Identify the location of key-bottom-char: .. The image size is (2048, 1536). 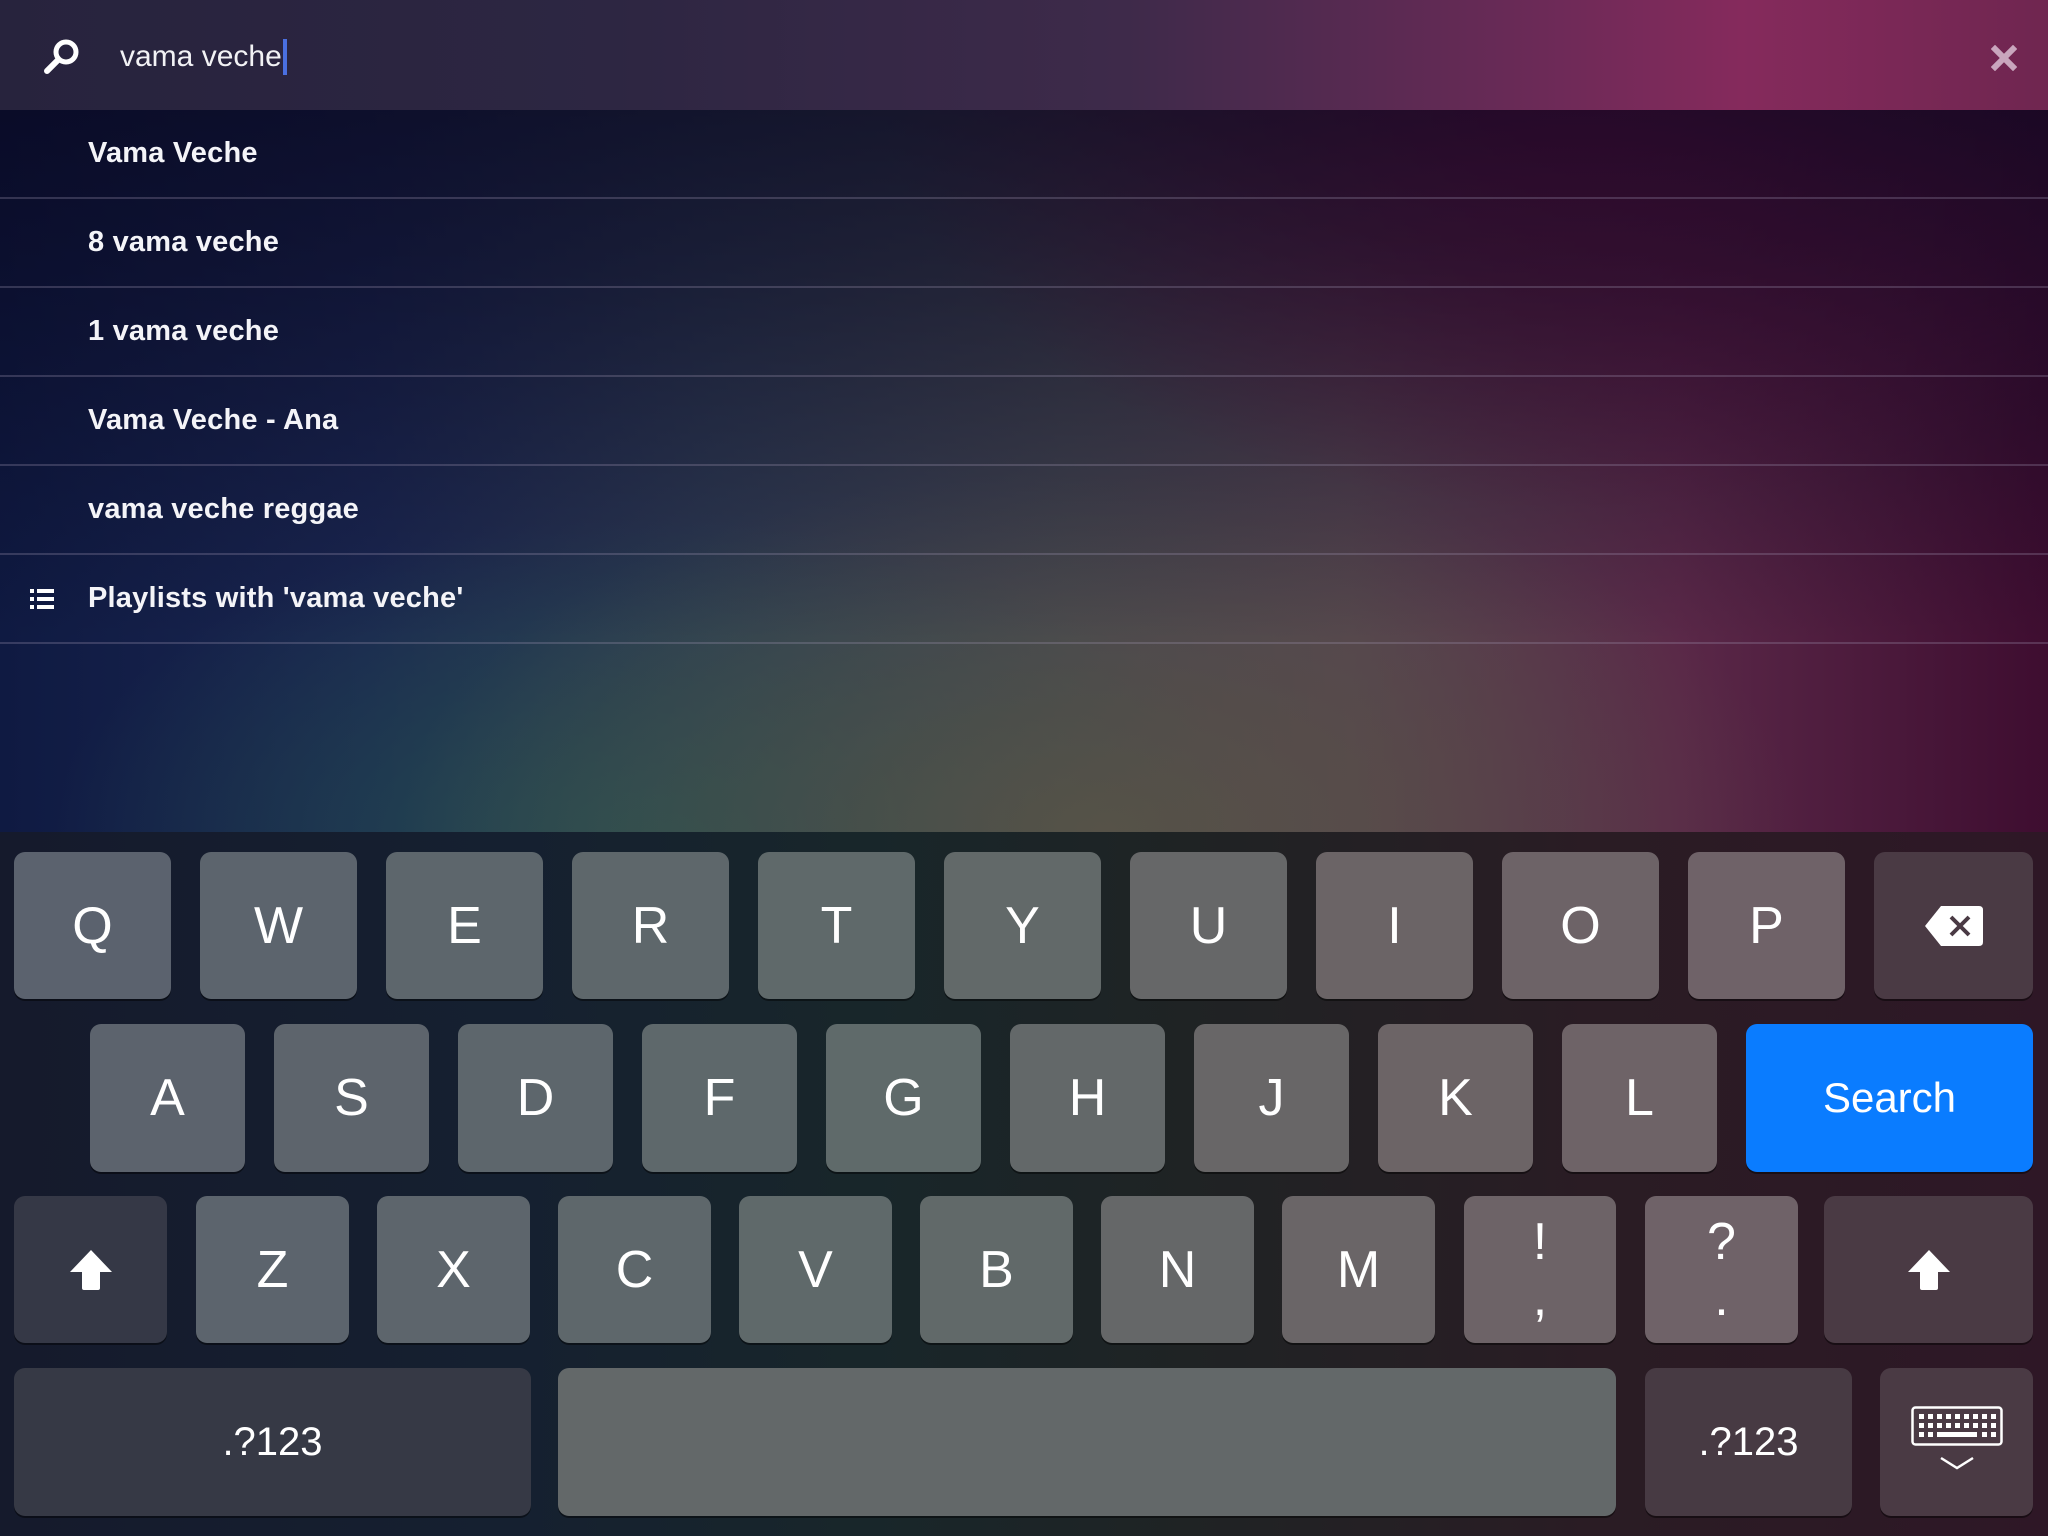
(1721, 1297).